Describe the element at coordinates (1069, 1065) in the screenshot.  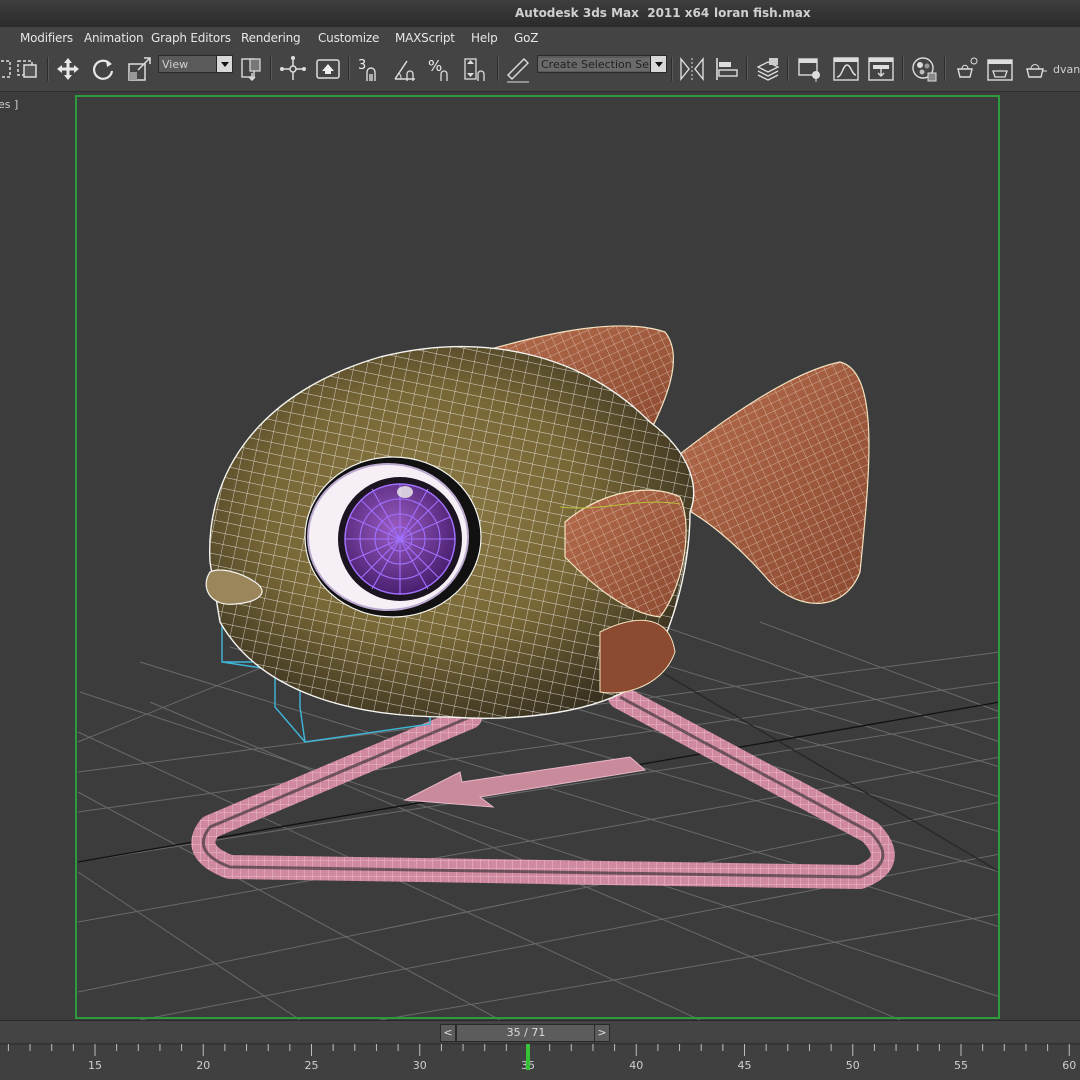
I see `track-tick-label: 60` at that location.